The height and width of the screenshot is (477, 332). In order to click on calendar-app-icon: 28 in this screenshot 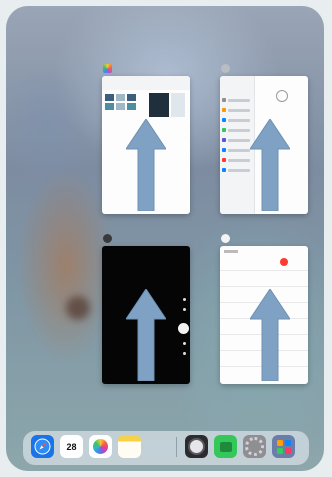, I will do `click(71, 446)`.